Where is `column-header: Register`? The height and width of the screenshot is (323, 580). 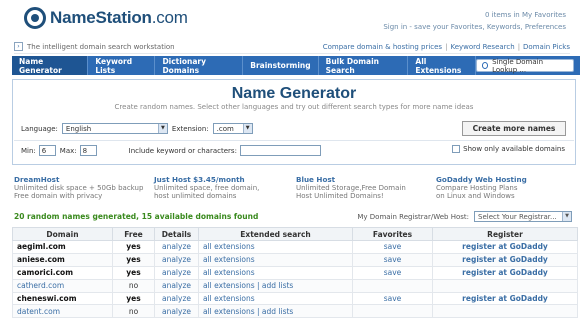
column-header: Register is located at coordinates (505, 234).